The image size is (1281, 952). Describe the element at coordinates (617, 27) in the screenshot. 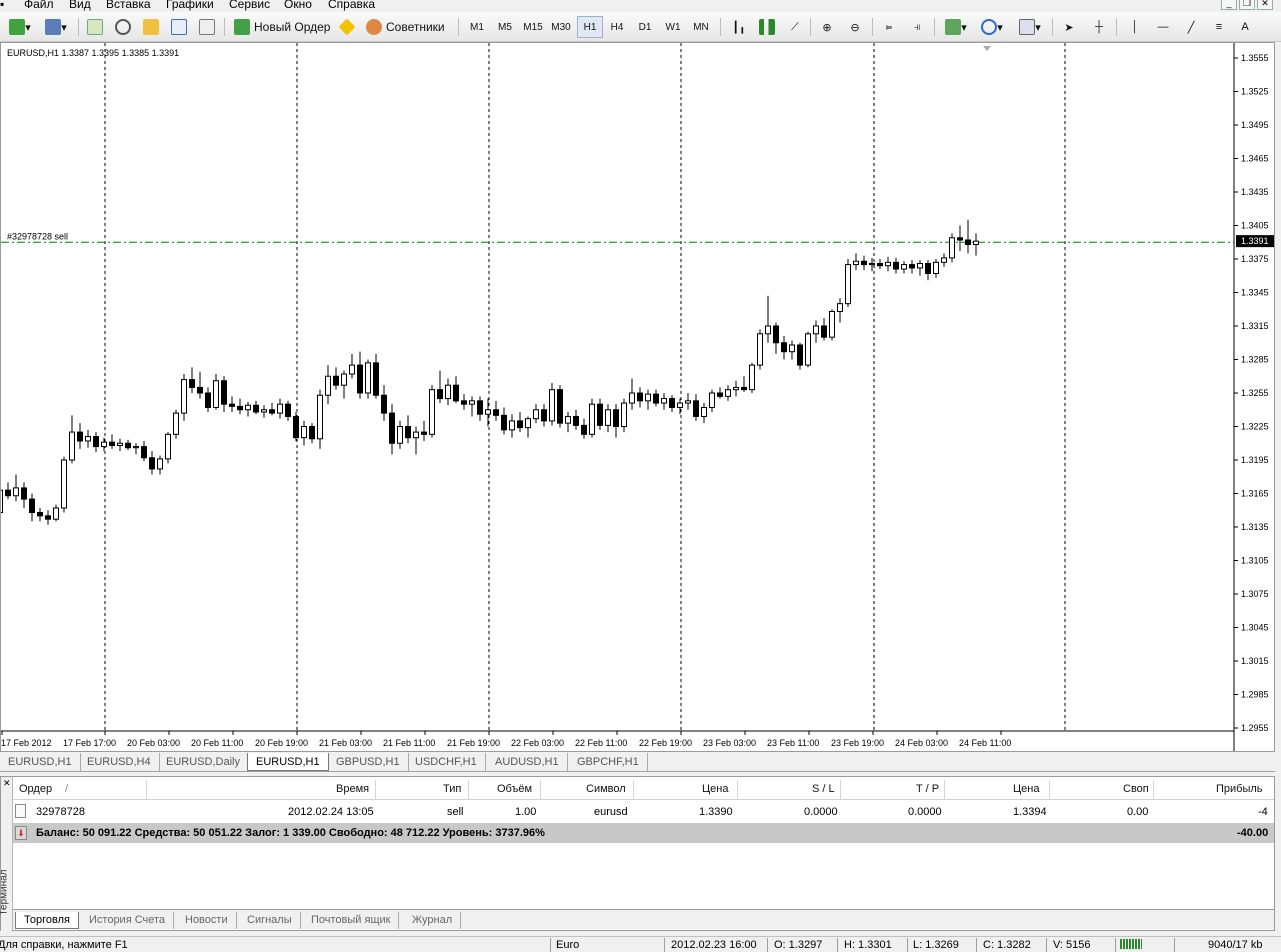

I see `timeframe-h4: H4` at that location.